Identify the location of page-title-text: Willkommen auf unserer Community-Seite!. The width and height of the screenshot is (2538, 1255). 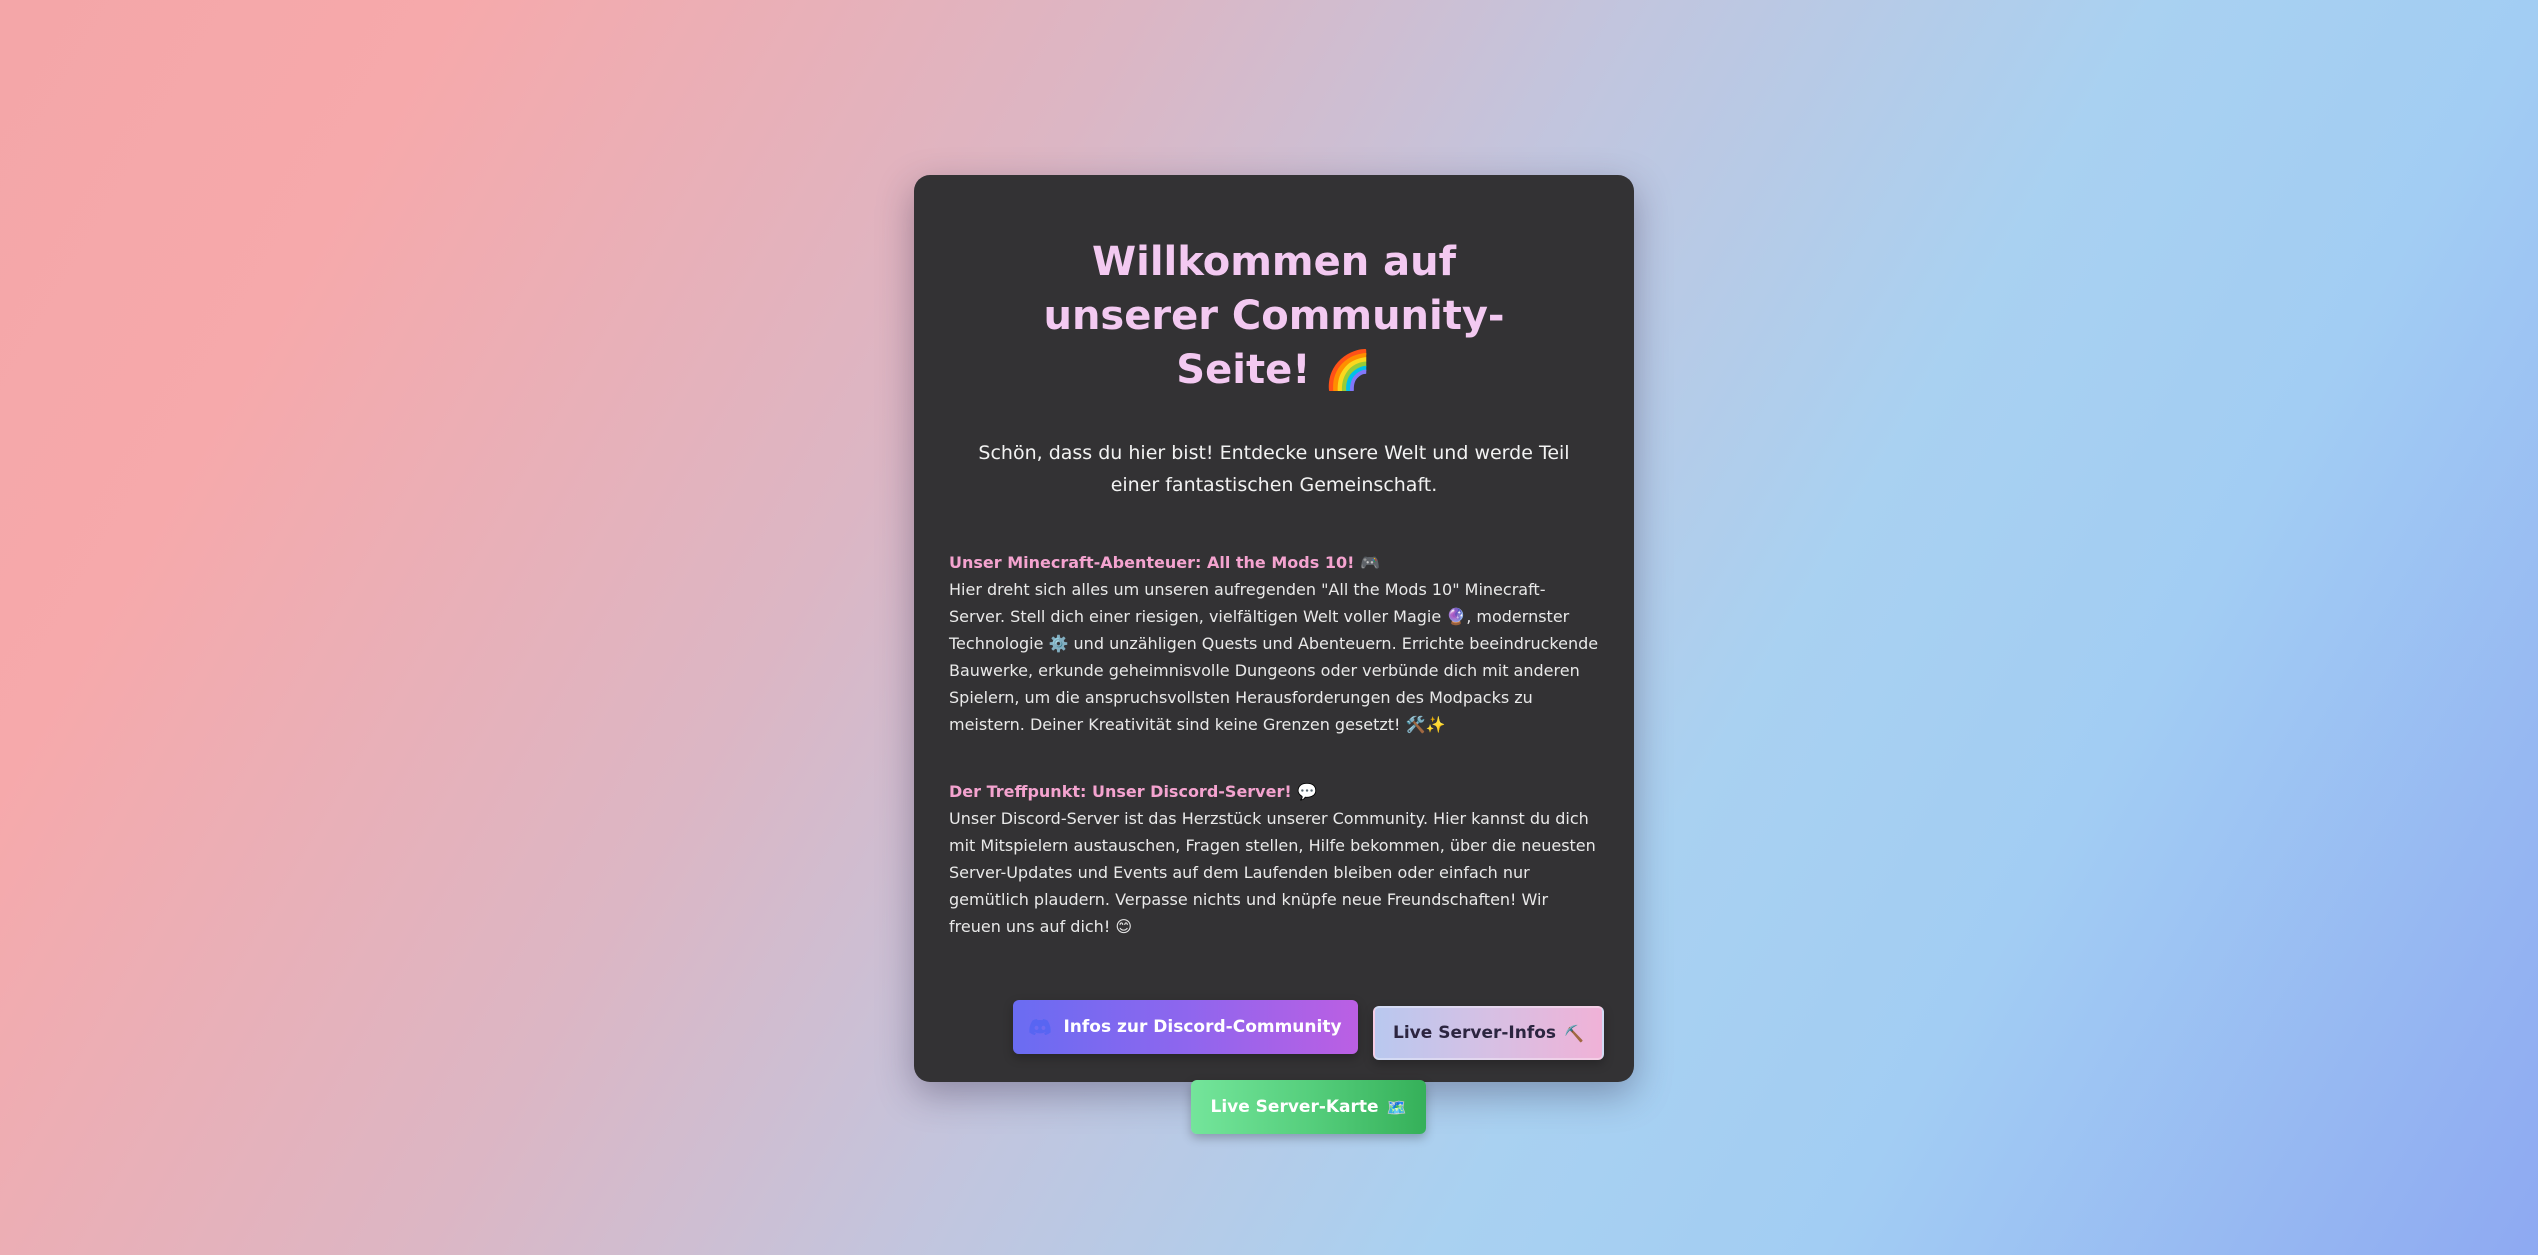
(1274, 316).